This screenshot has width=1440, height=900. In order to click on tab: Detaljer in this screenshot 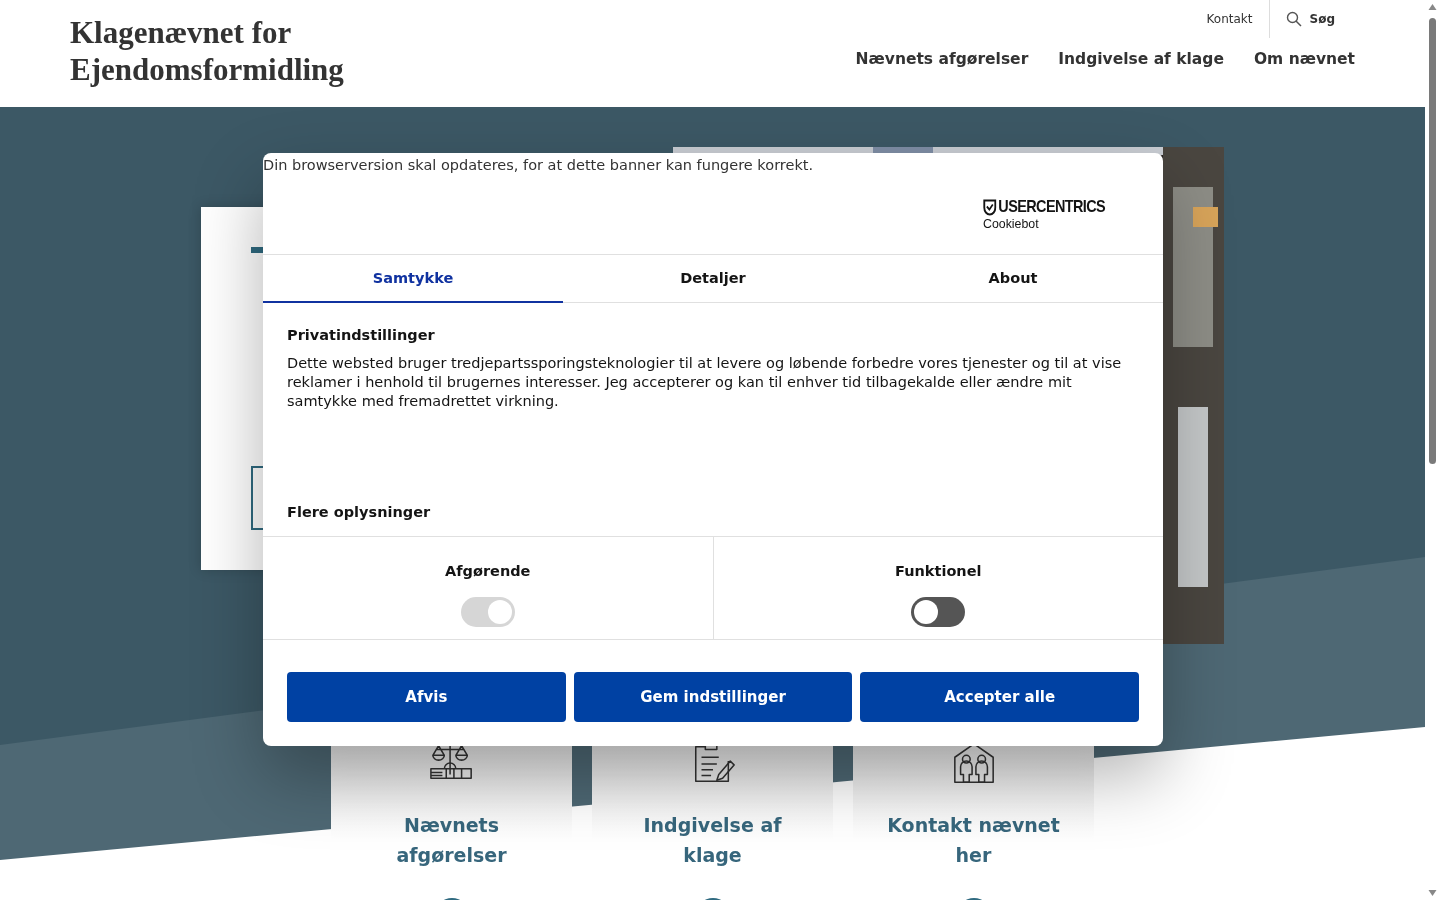, I will do `click(713, 279)`.